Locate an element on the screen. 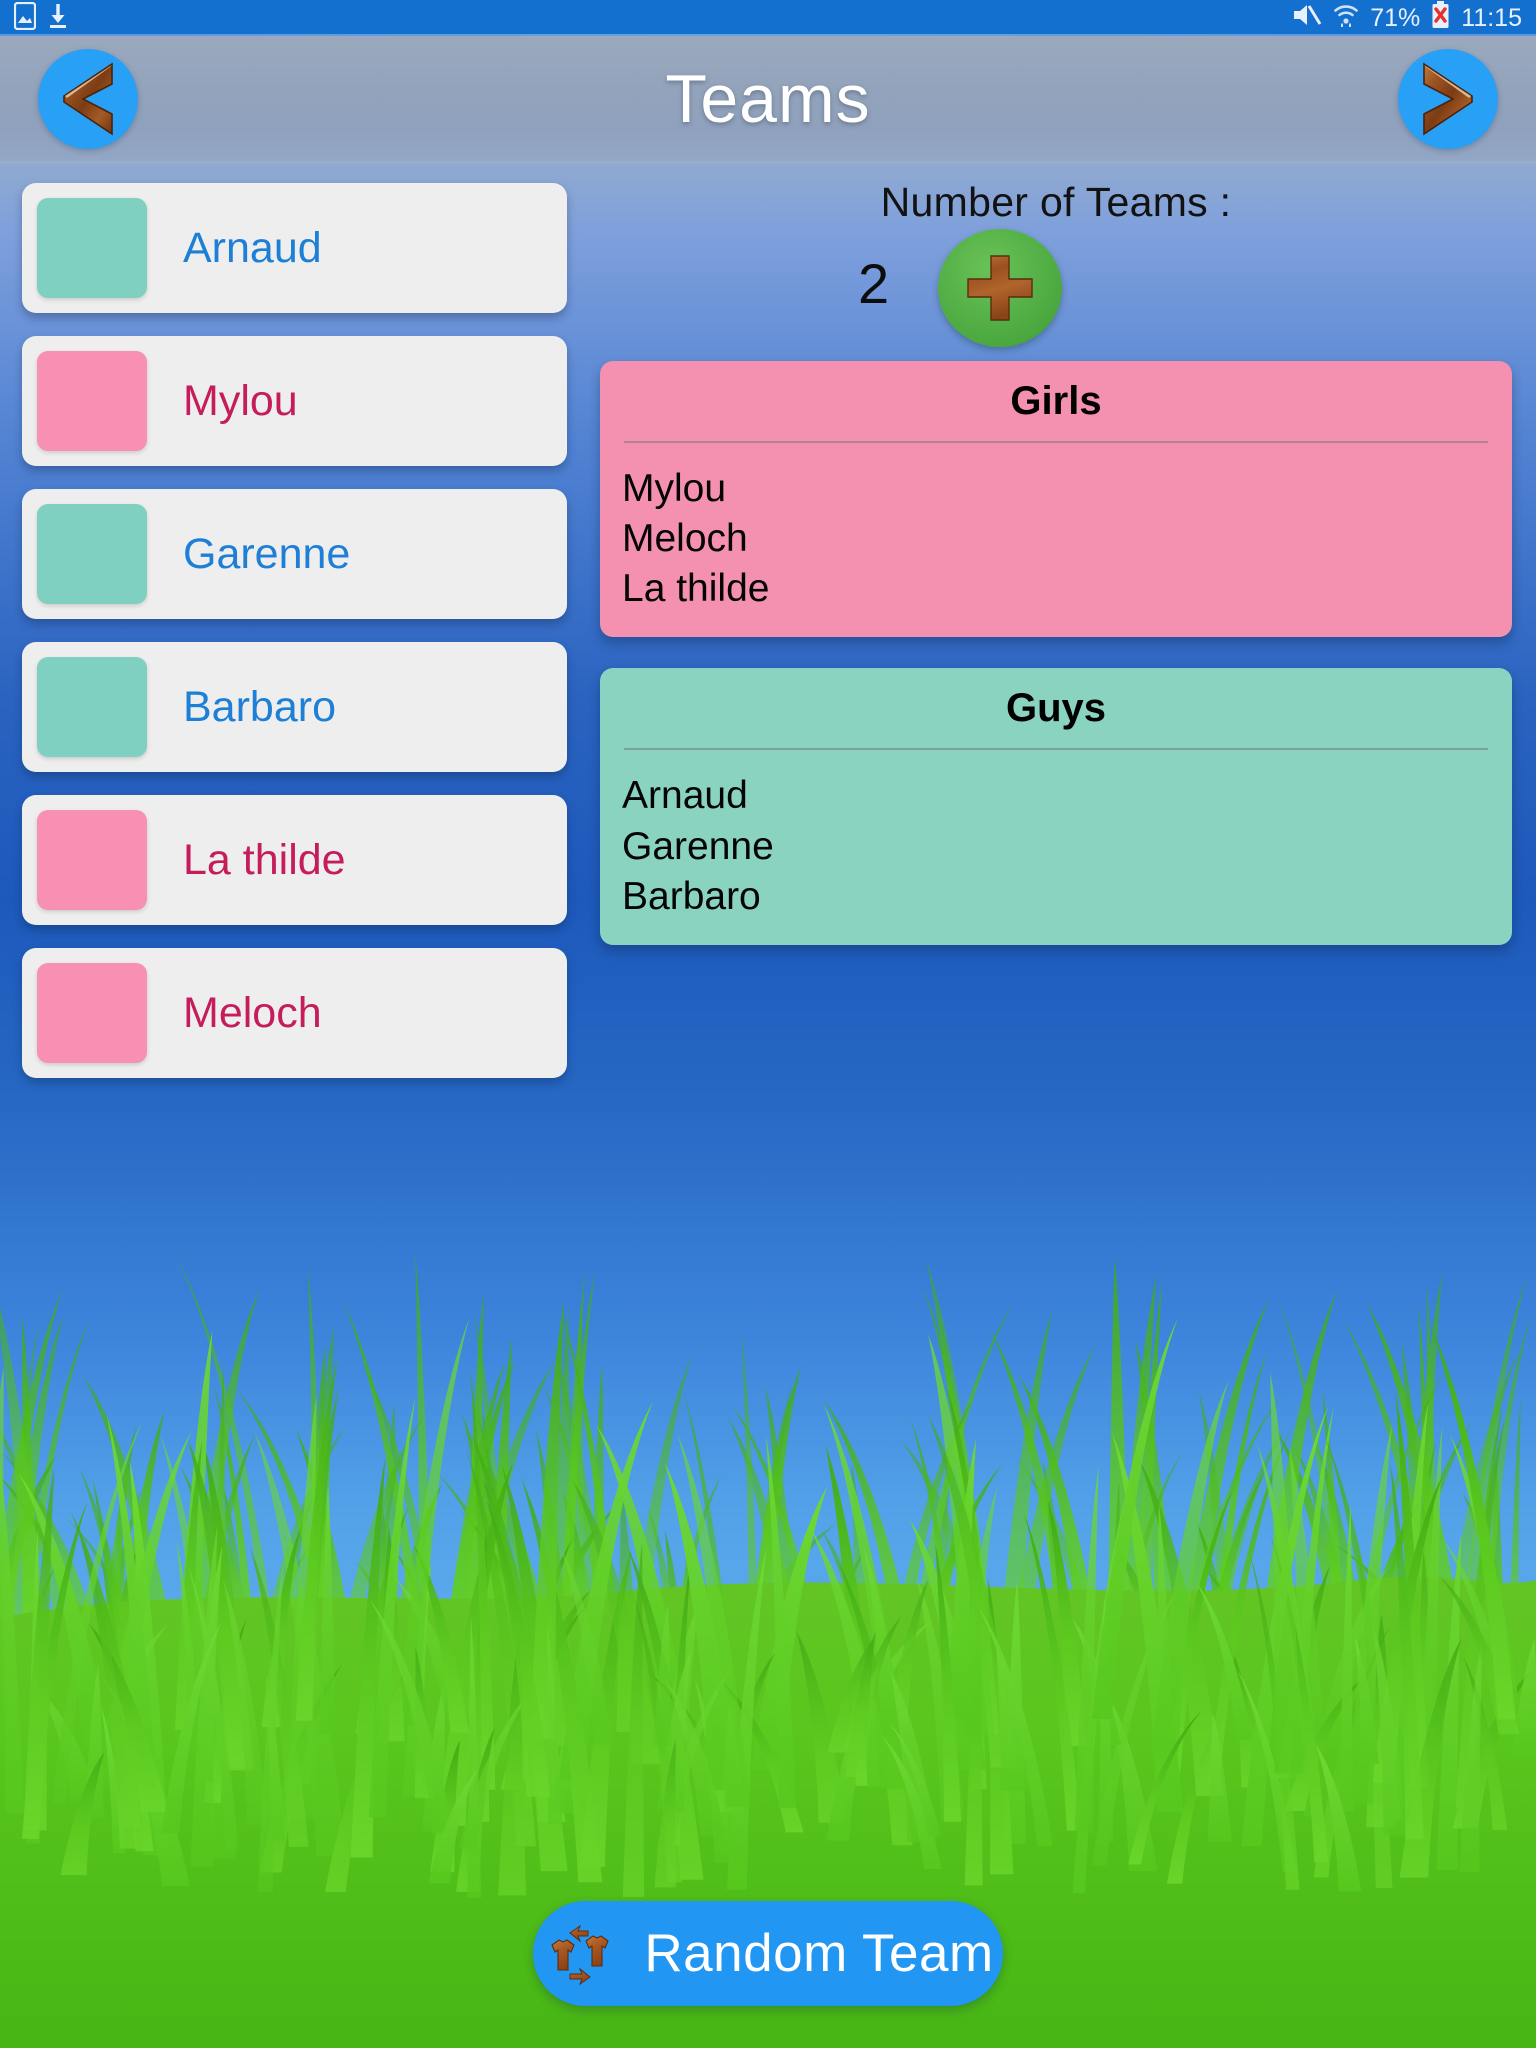 The image size is (1536, 2048). player-name-label: Arnaud is located at coordinates (252, 247).